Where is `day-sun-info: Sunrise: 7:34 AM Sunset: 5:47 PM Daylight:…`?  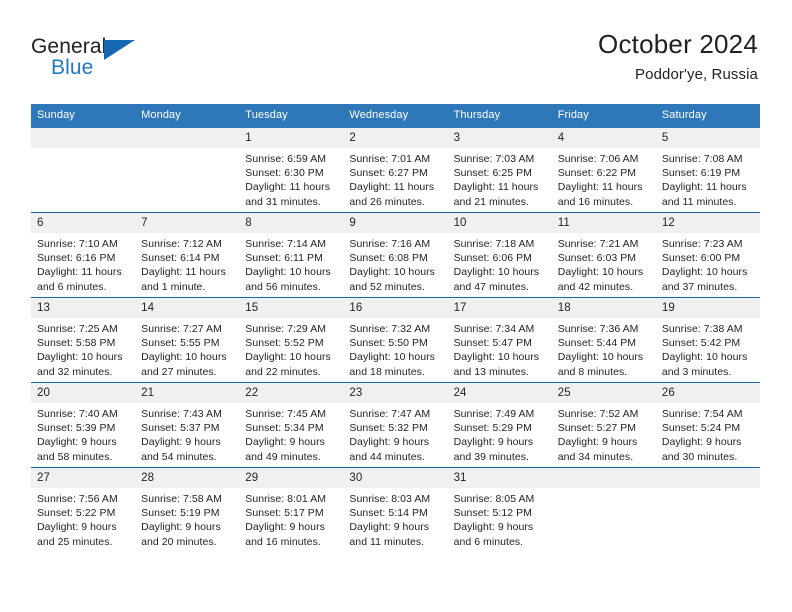
day-sun-info: Sunrise: 7:34 AM Sunset: 5:47 PM Daylight:… is located at coordinates (500, 348).